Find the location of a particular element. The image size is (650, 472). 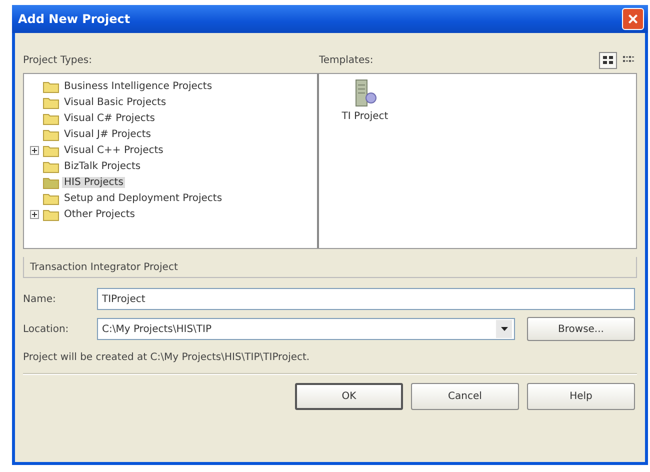

close-button: × is located at coordinates (633, 19).